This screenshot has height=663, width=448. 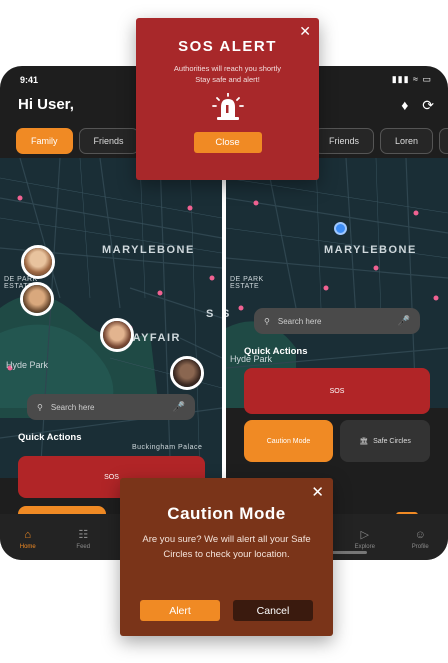 I want to click on caution-modal-actions: Alert Cancel, so click(x=226, y=610).